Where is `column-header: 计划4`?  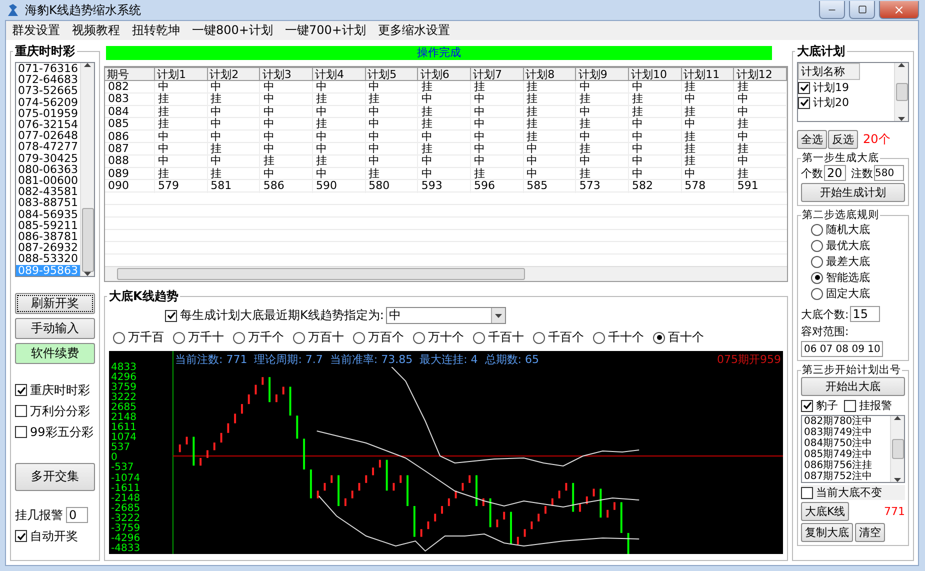 column-header: 计划4 is located at coordinates (339, 74).